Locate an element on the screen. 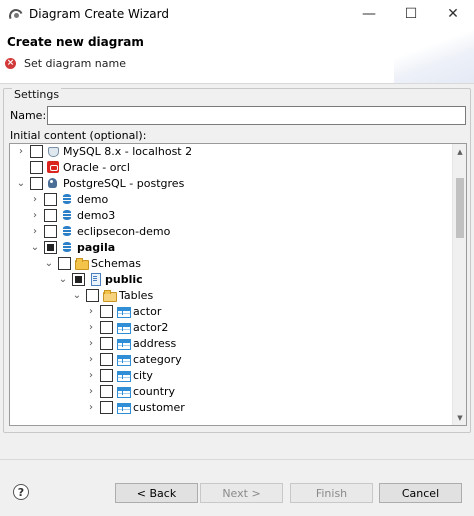  tree-item: › category is located at coordinates (134, 359).